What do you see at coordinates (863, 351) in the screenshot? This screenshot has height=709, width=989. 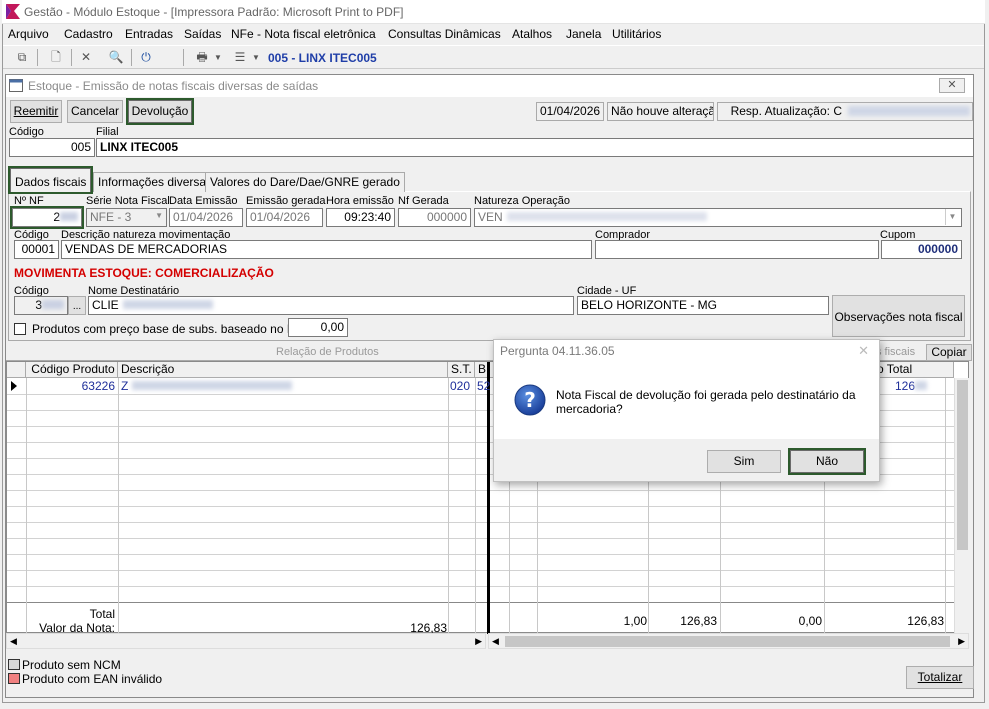 I see `dialog-close-icon: ✕` at bounding box center [863, 351].